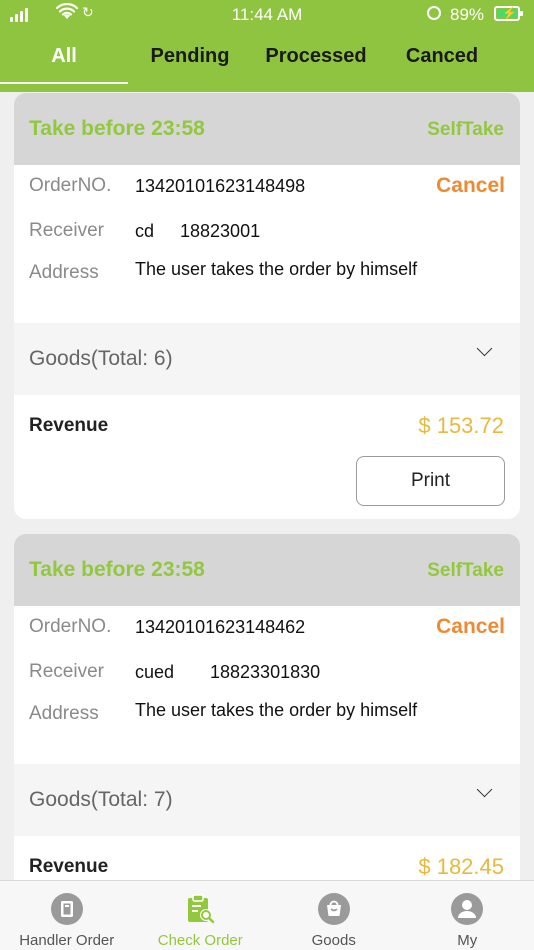 Image resolution: width=534 pixels, height=950 pixels. Describe the element at coordinates (267, 457) in the screenshot. I see `revenue-section: Revenue $ 153.72 Print` at that location.